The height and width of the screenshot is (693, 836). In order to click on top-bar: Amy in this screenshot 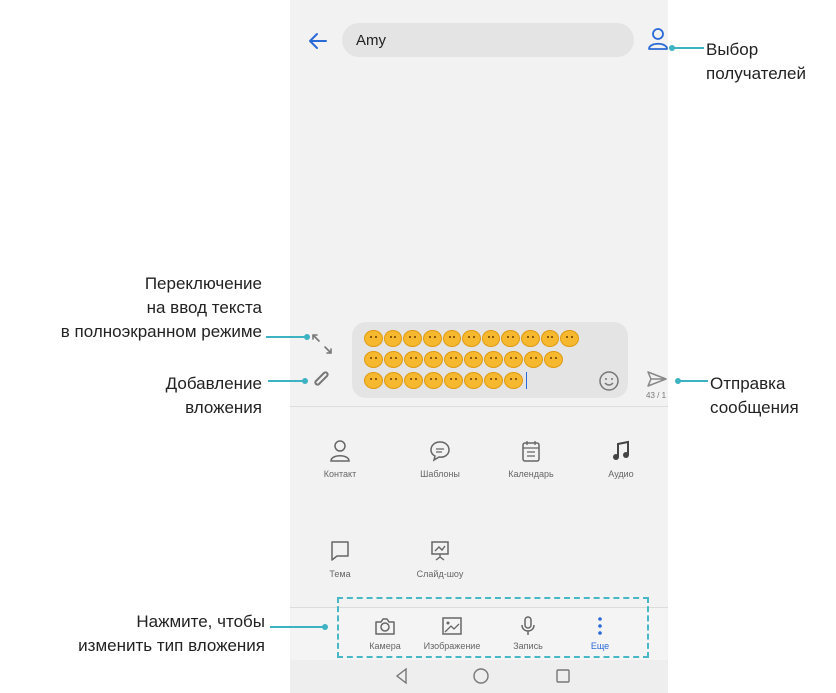, I will do `click(479, 41)`.